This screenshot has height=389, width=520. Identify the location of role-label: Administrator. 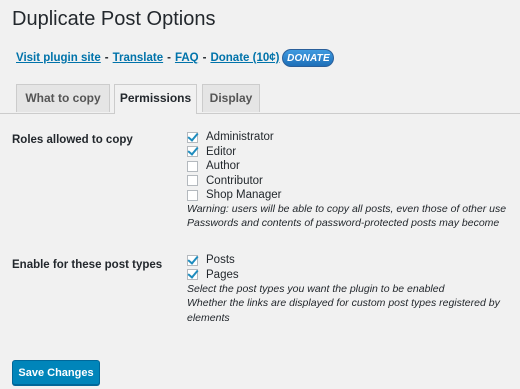
(240, 137).